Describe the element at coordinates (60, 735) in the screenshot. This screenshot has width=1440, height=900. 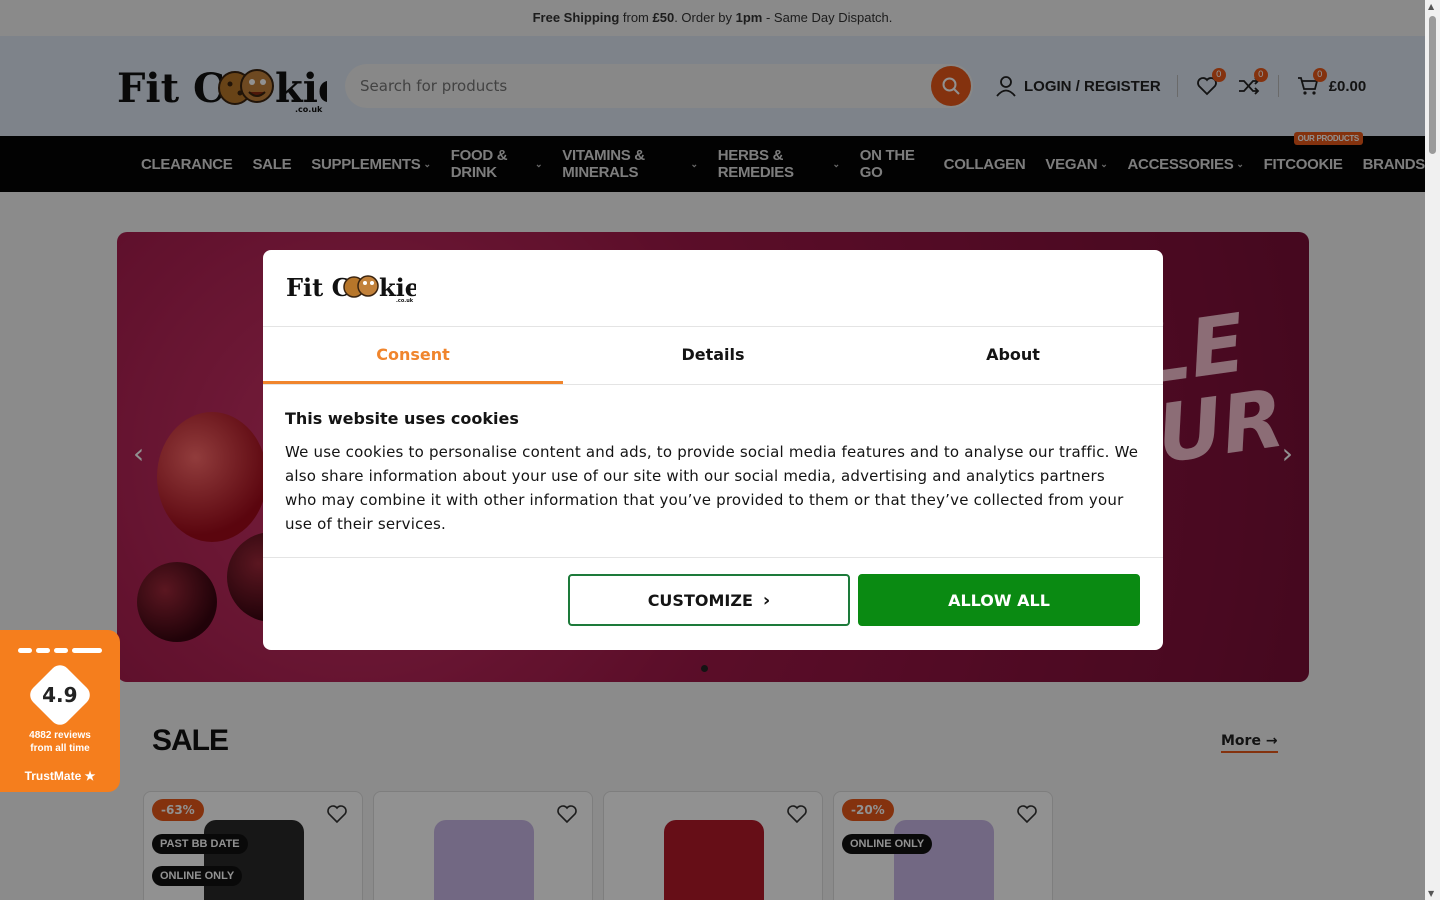
I see `trust-review-count: 4882 reviews` at that location.